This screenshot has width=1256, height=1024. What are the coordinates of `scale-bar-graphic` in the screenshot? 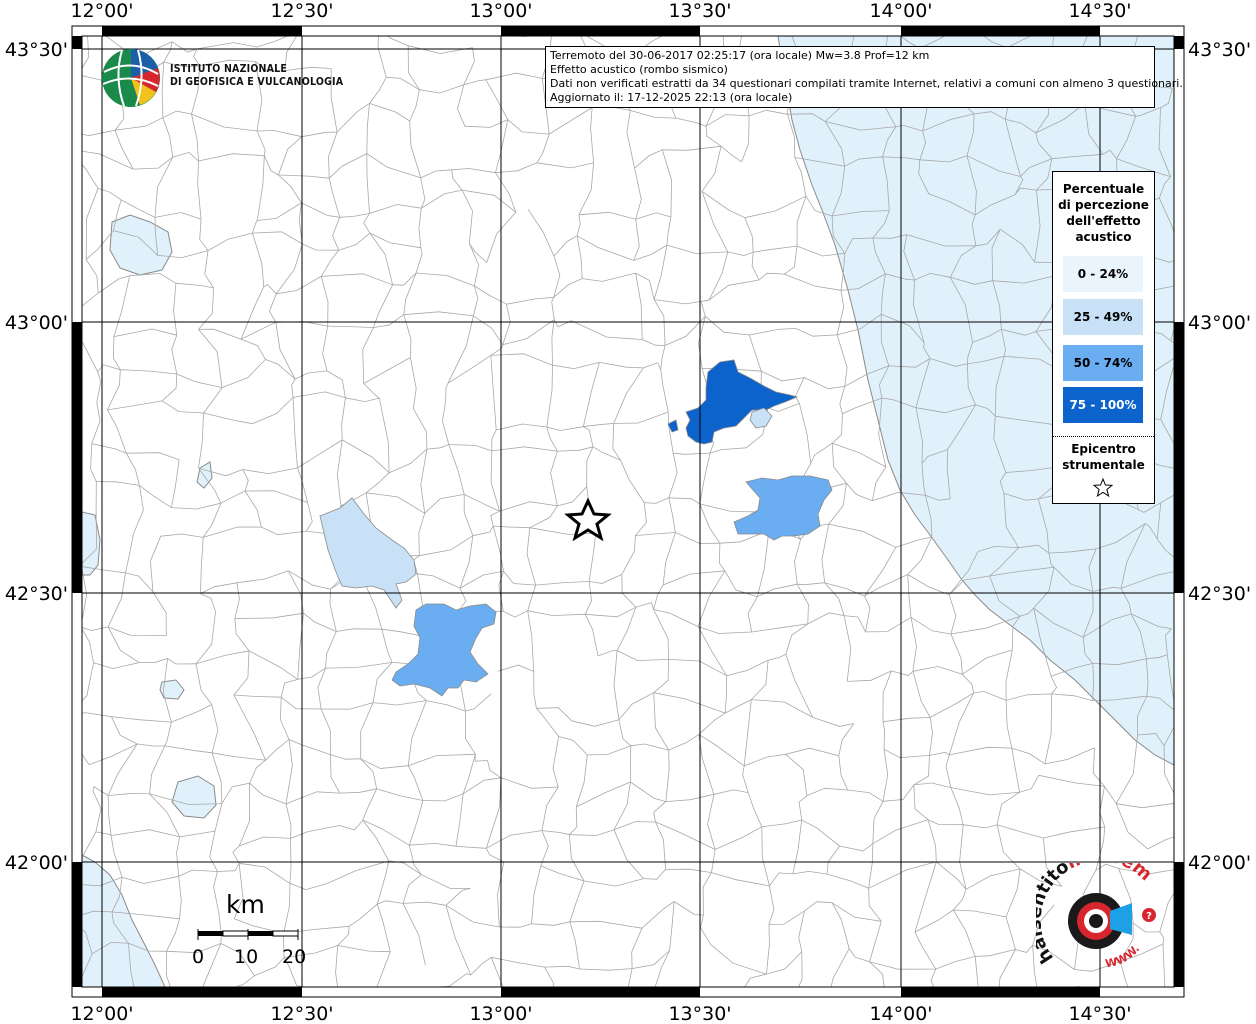 It's located at (248, 934).